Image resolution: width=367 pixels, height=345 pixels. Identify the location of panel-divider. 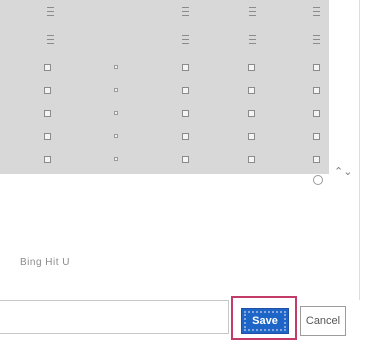
(359, 150).